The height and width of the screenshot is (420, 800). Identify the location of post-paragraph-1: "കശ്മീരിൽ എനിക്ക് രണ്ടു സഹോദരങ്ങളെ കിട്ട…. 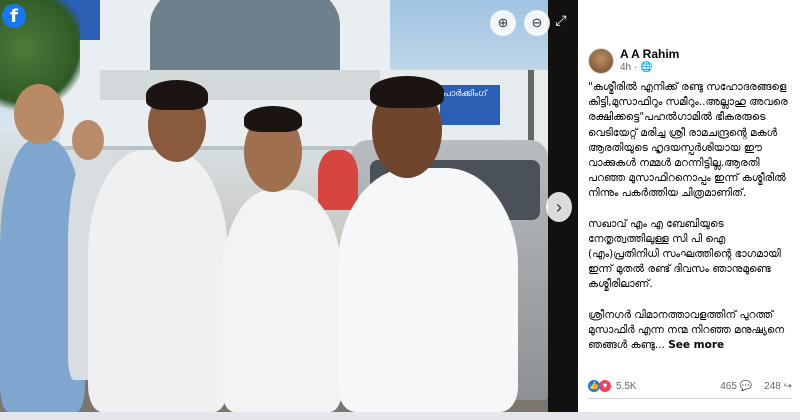
(688, 140).